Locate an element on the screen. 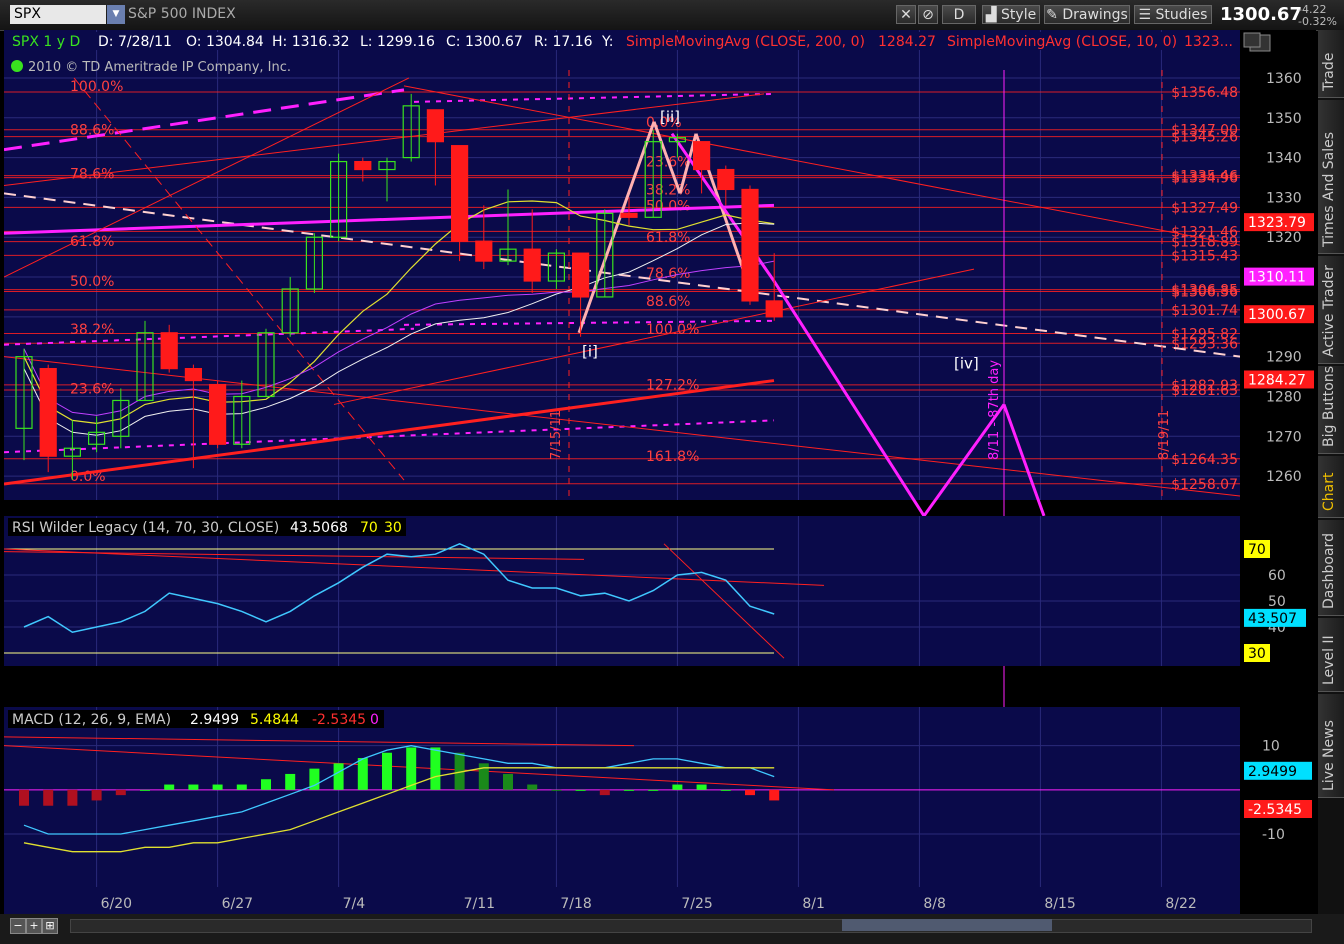  price-tag-label: 1300.67 is located at coordinates (1277, 315).